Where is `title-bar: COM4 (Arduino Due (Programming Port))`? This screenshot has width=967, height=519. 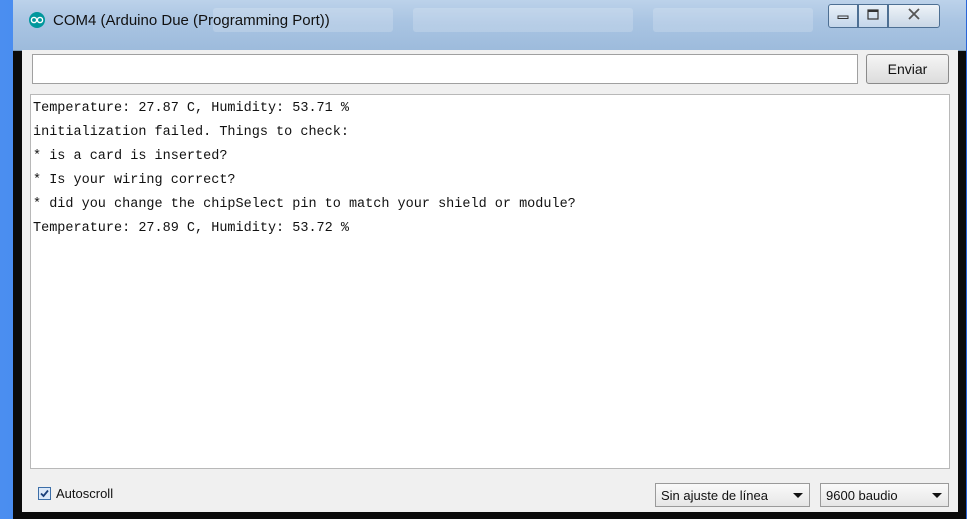
title-bar: COM4 (Arduino Due (Programming Port)) is located at coordinates (489, 25).